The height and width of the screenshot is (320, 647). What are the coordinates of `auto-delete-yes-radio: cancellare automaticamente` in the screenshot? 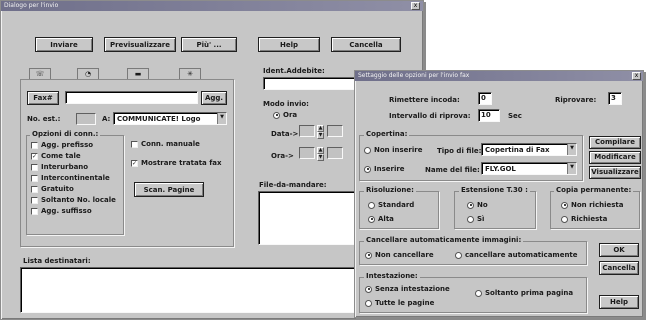 It's located at (516, 255).